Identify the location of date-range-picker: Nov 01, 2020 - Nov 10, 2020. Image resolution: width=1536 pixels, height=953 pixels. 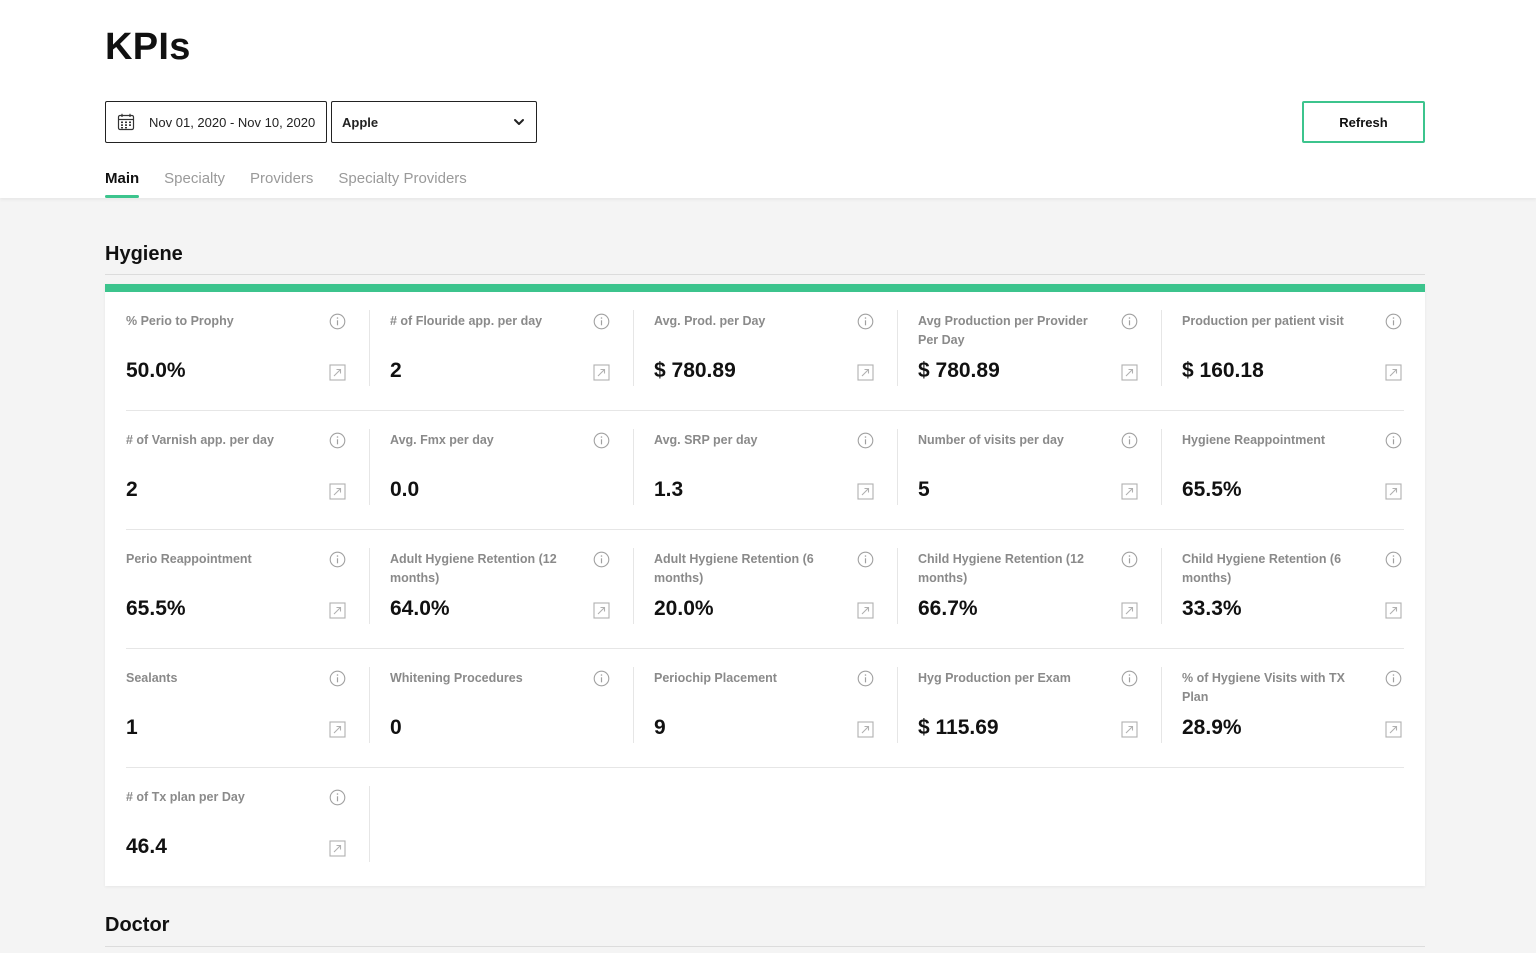
(216, 122).